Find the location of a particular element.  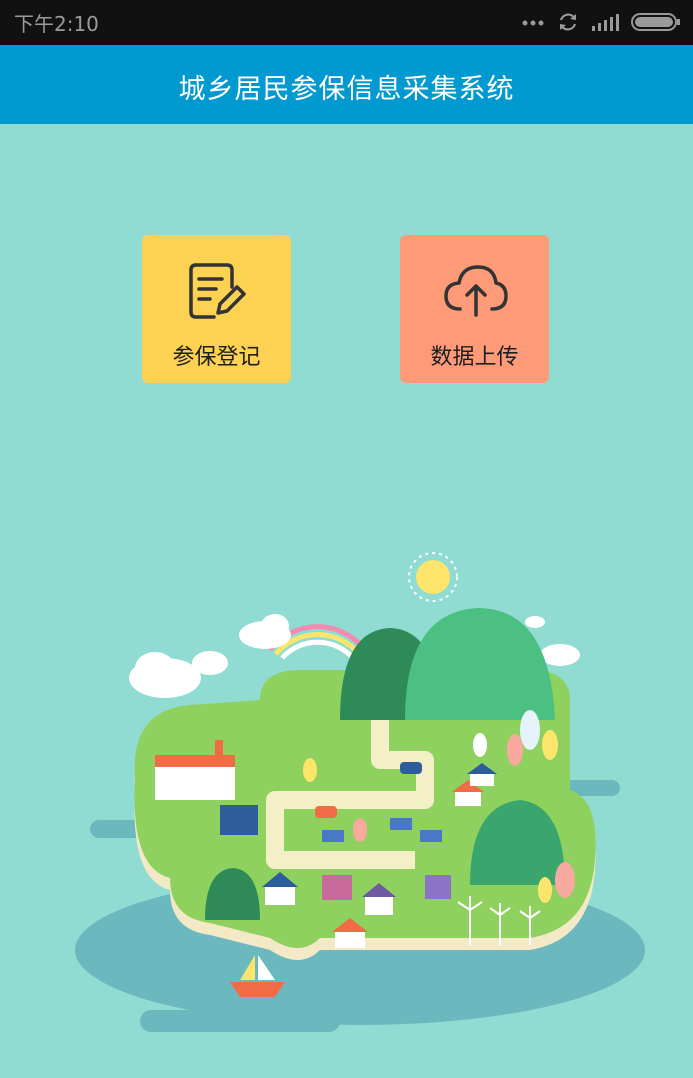

status-icons is located at coordinates (601, 22).